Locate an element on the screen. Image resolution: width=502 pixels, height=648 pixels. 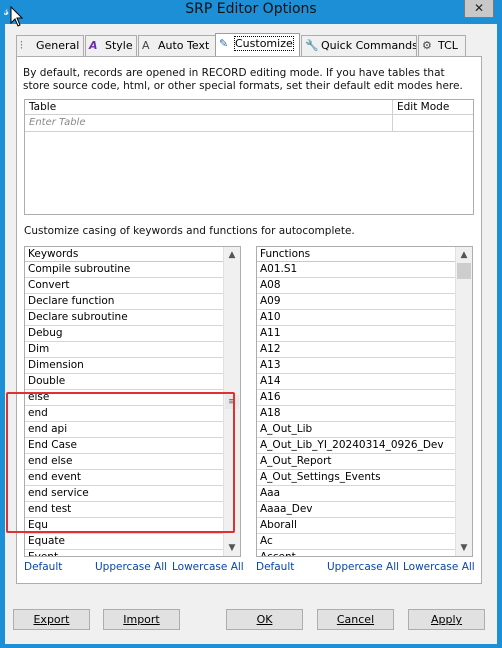
tab-quick-commands: 🔧 Quick Commands is located at coordinates (359, 45).